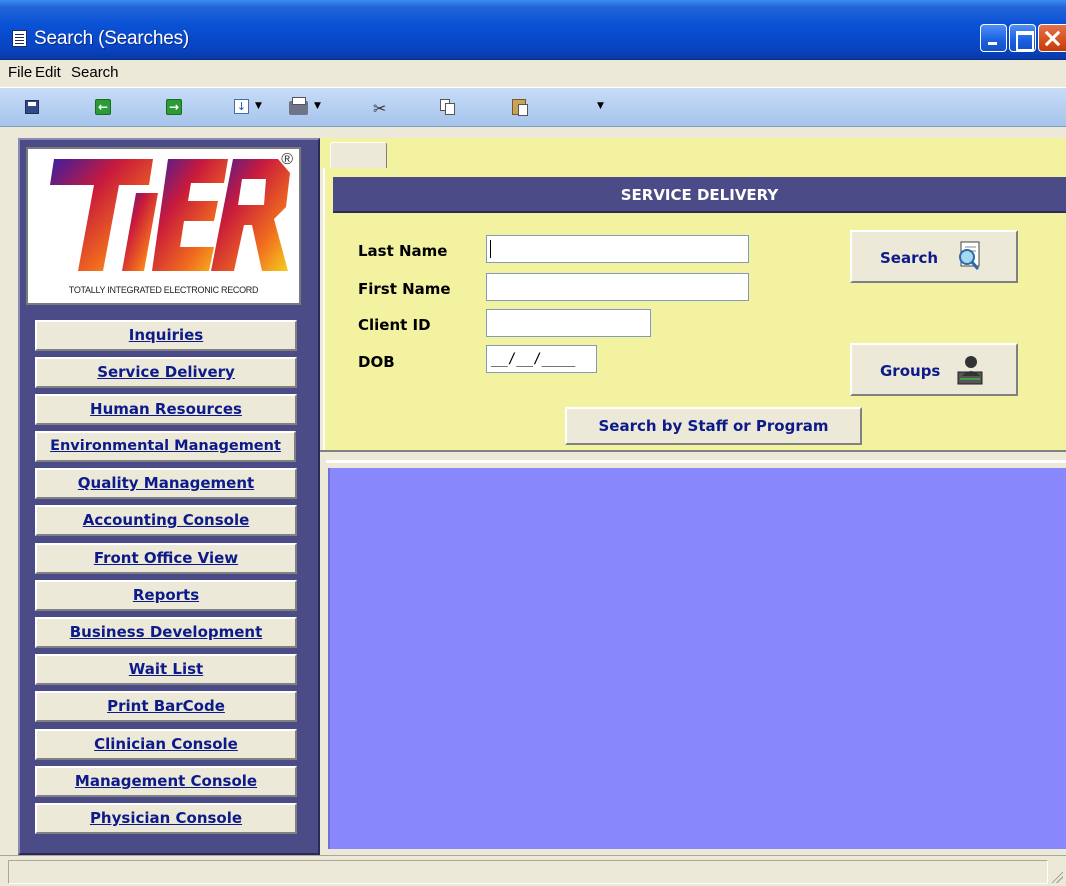 This screenshot has height=886, width=1066. I want to click on last-name-field, so click(617, 249).